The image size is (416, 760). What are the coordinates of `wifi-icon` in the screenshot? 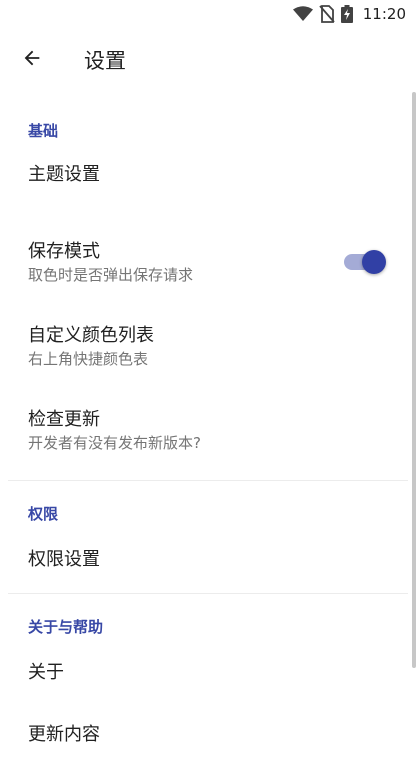 It's located at (302, 14).